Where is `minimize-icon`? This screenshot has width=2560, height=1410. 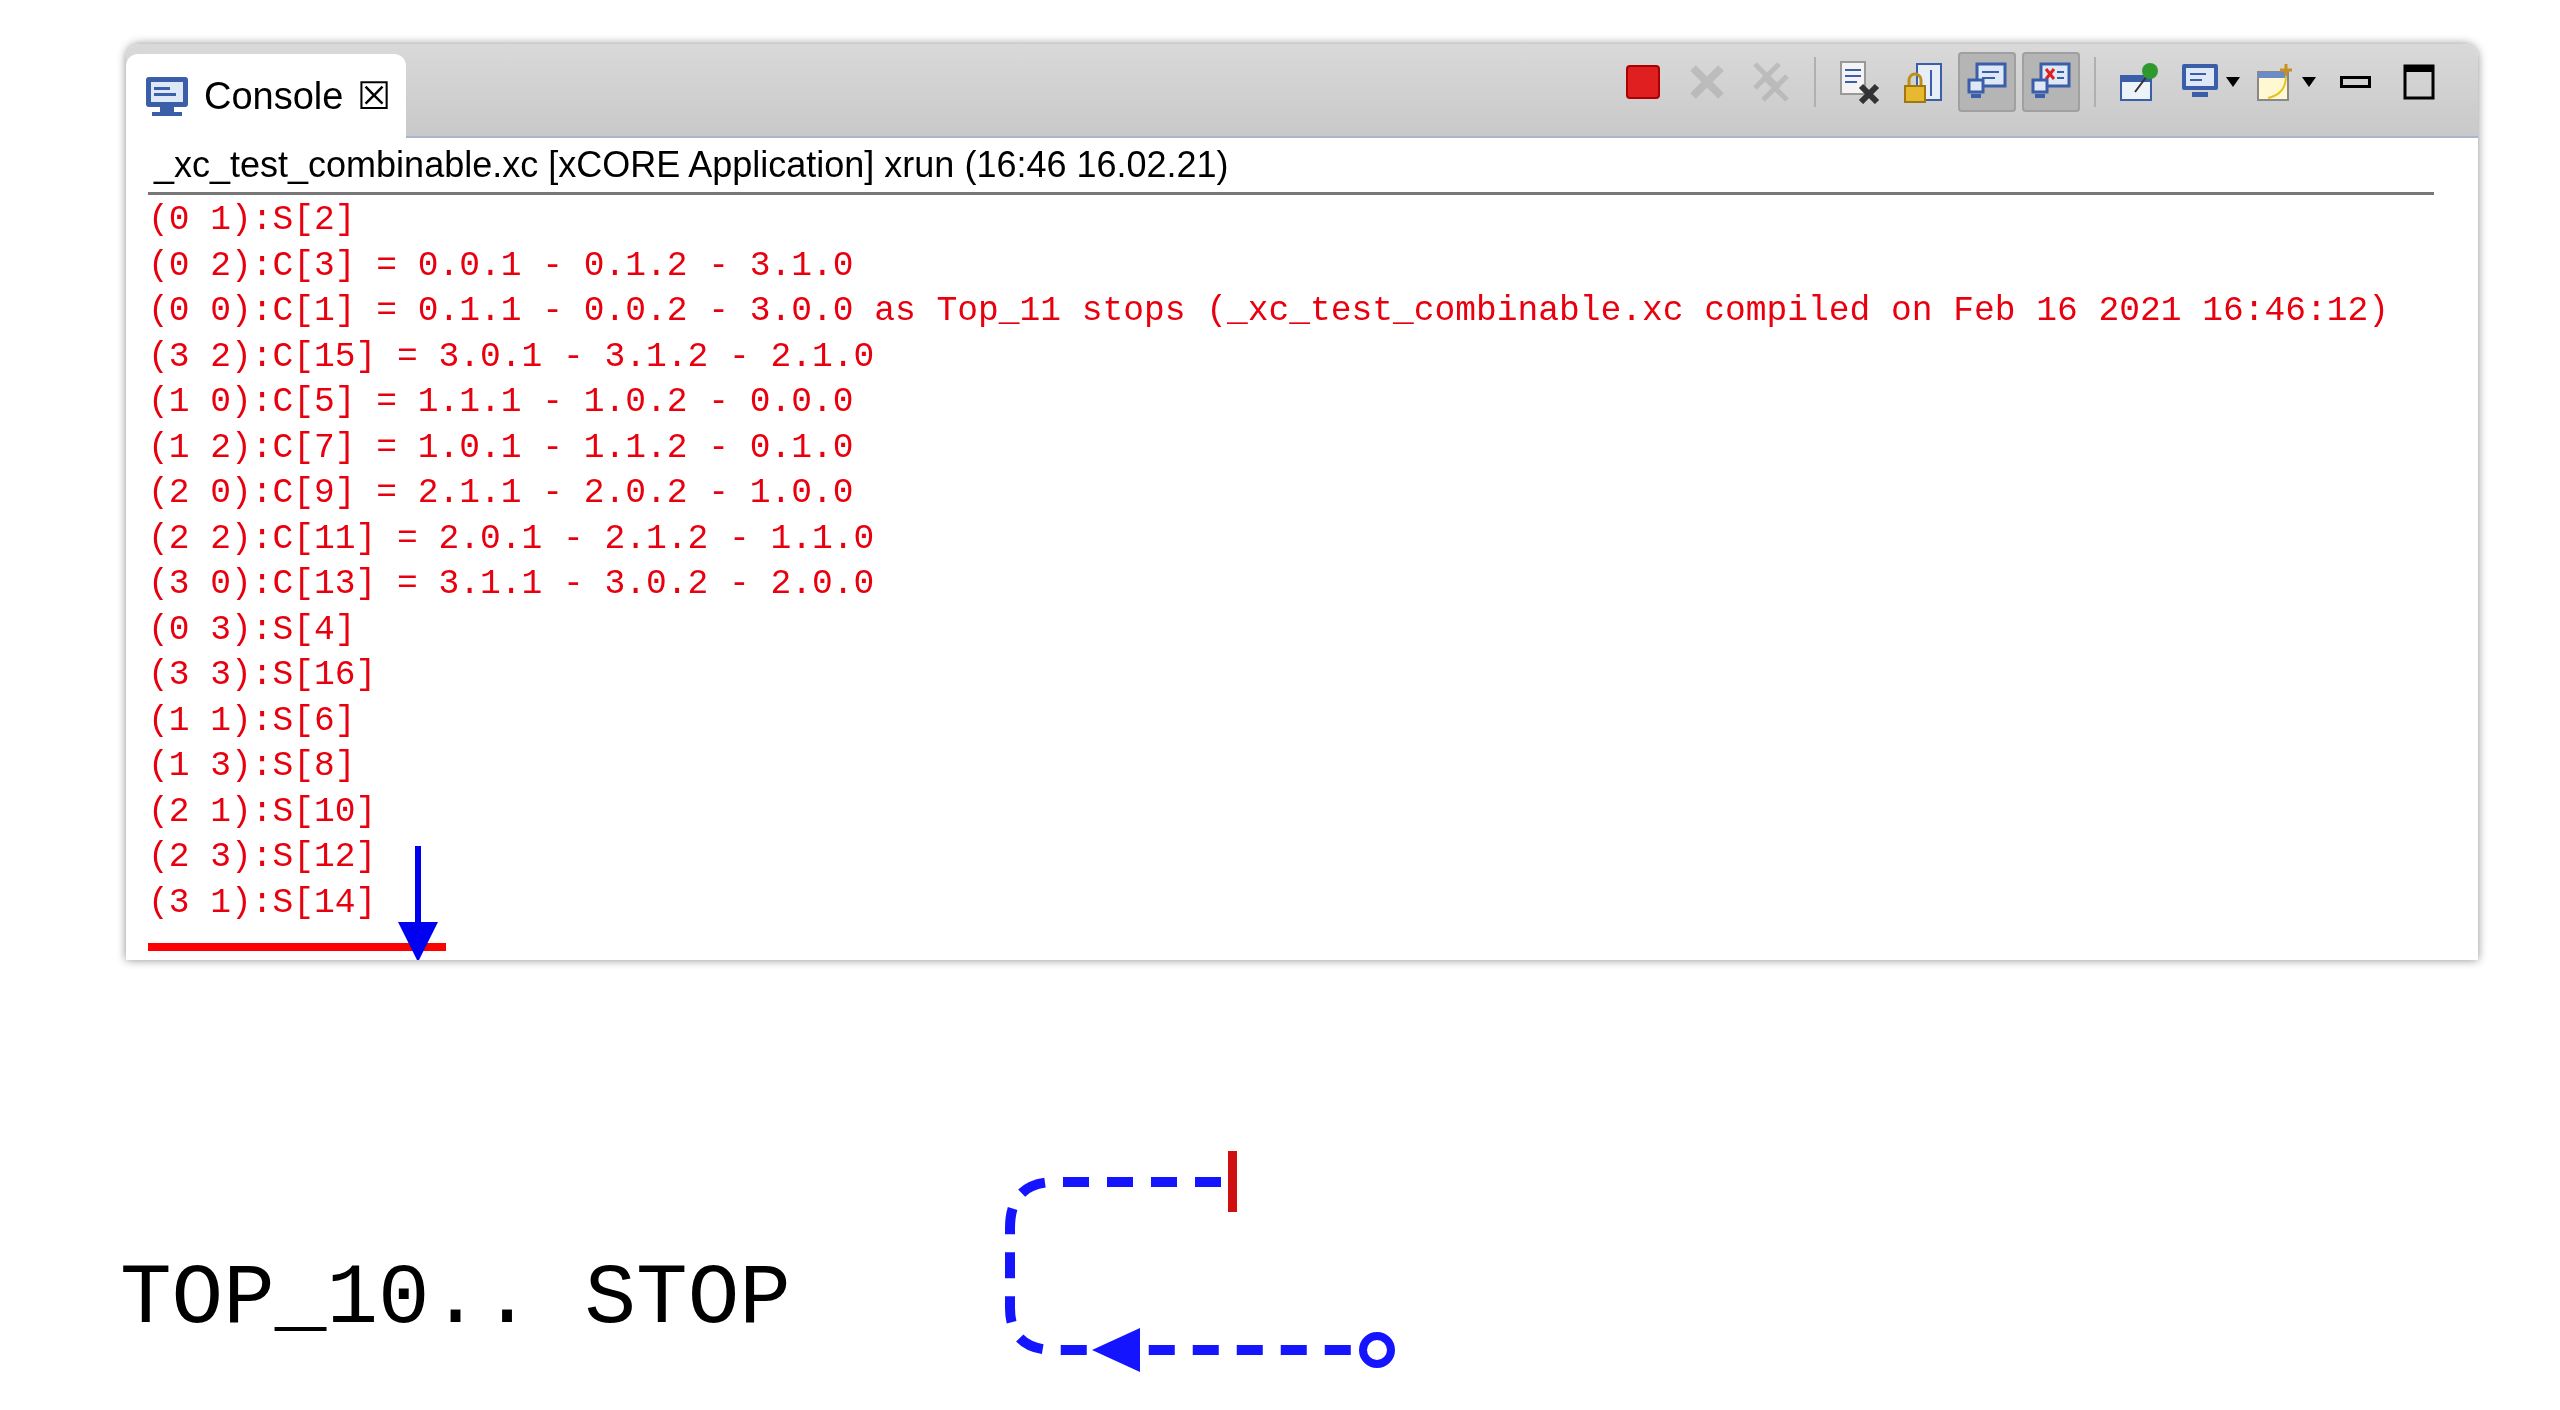 minimize-icon is located at coordinates (2355, 82).